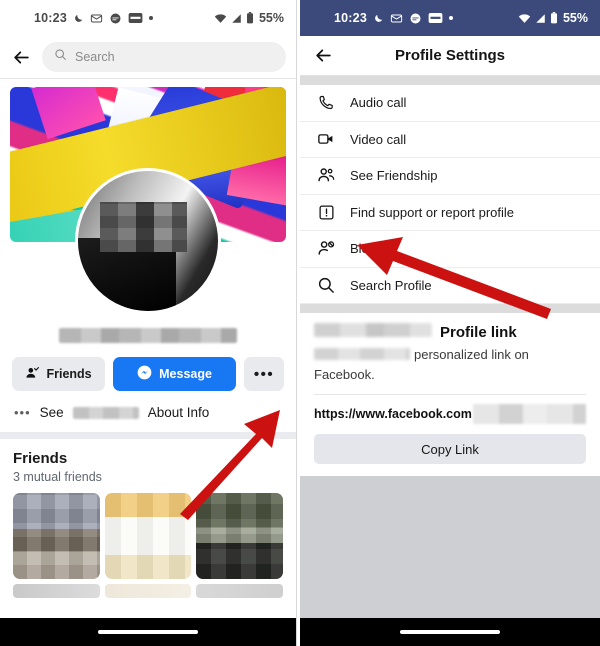  Describe the element at coordinates (391, 285) in the screenshot. I see `menu-item-label: Search Profile` at that location.